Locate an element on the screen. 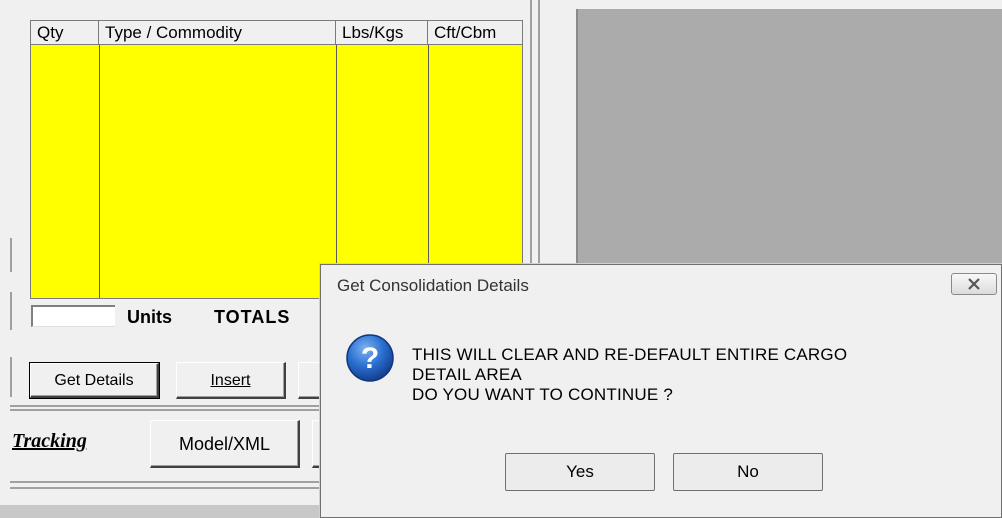 This screenshot has width=1002, height=518. bottom-strip is located at coordinates (160, 511).